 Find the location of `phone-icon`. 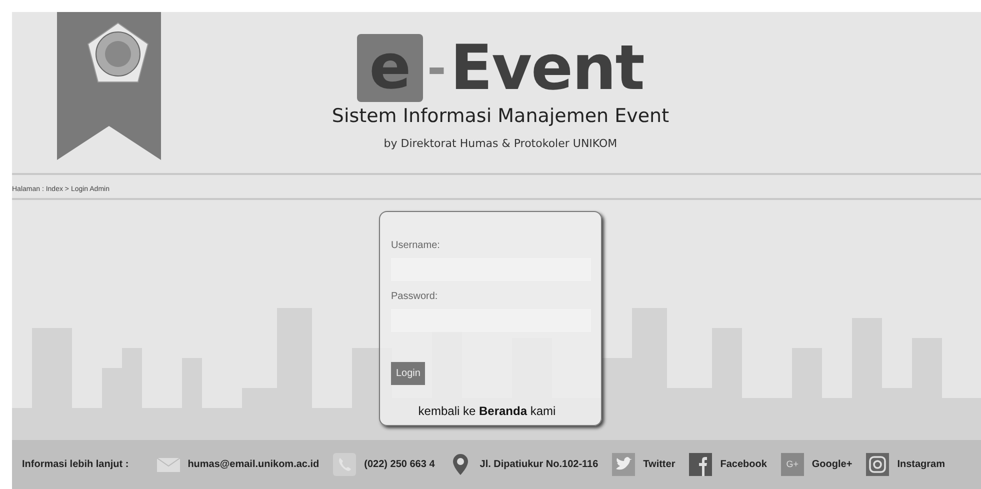

phone-icon is located at coordinates (344, 464).